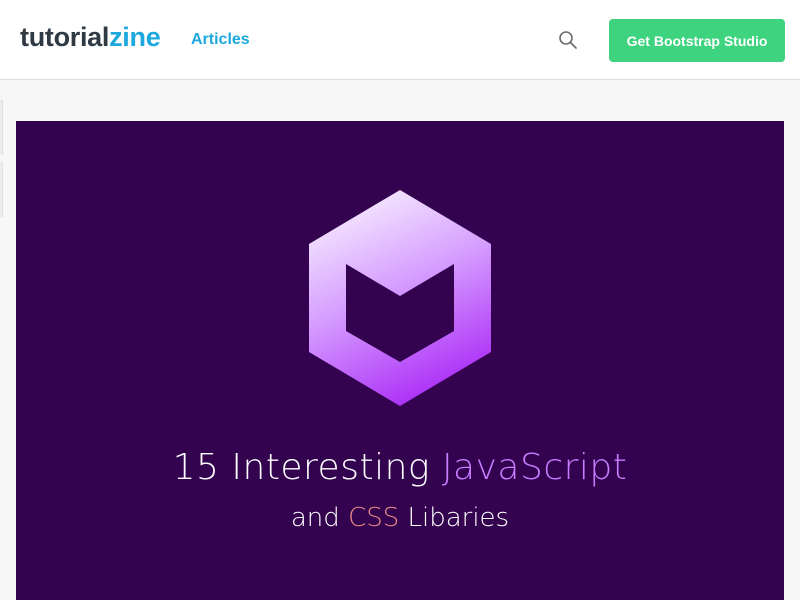 Image resolution: width=800 pixels, height=600 pixels. Describe the element at coordinates (534, 467) in the screenshot. I see `hero-title-highlight: JavaScript` at that location.